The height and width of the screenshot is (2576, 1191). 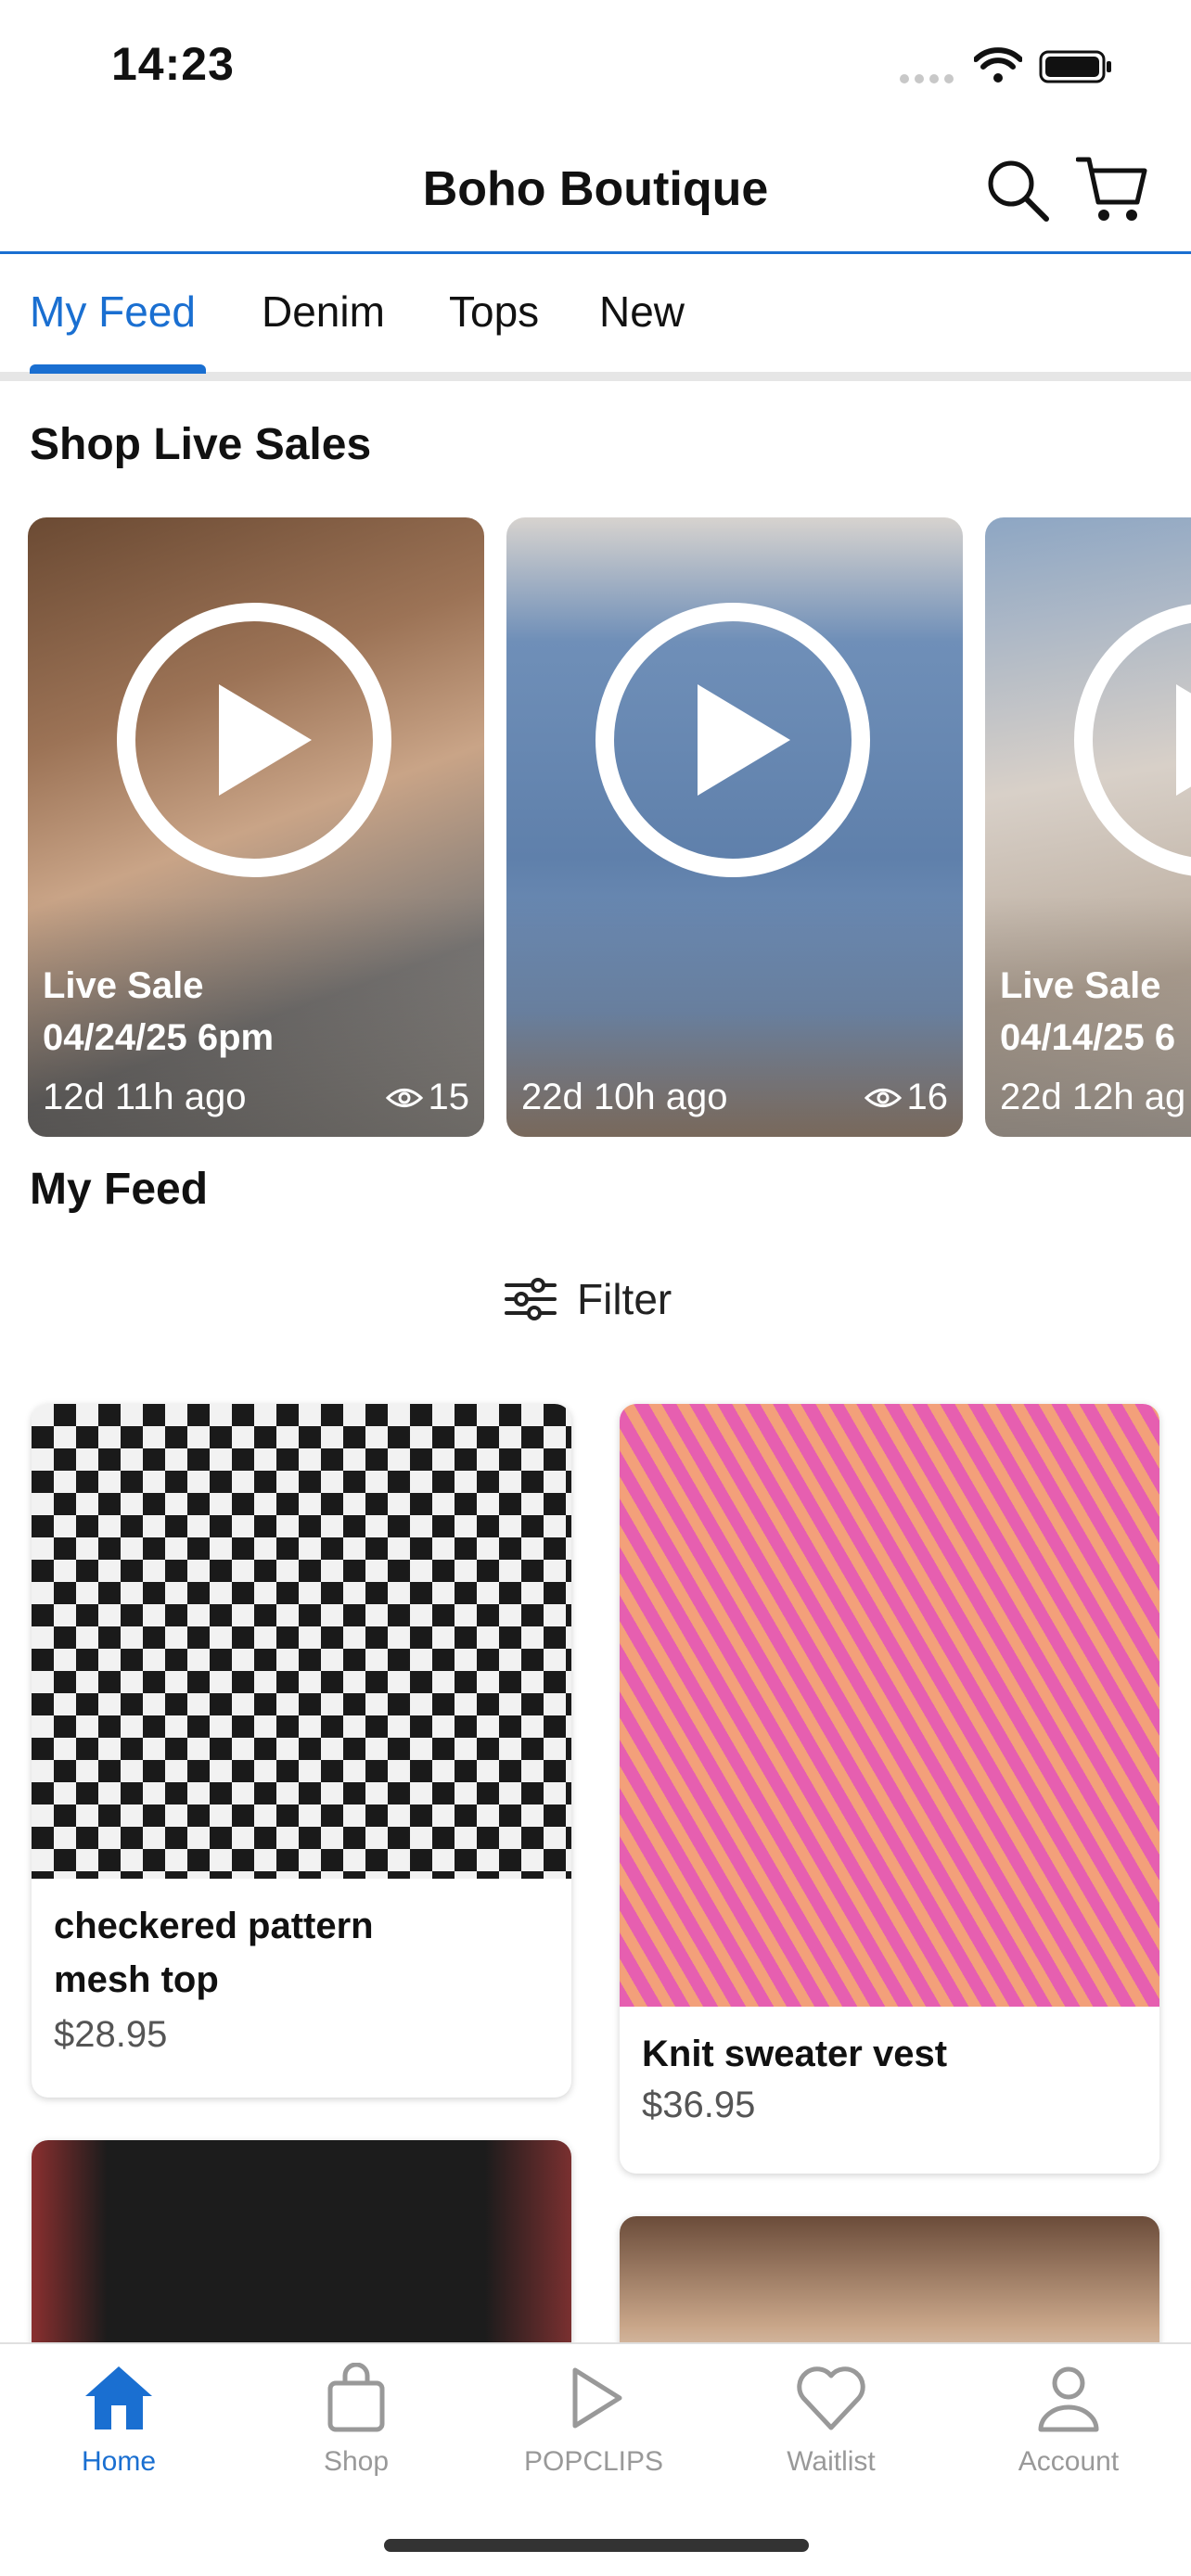 I want to click on search-icon, so click(x=1018, y=191).